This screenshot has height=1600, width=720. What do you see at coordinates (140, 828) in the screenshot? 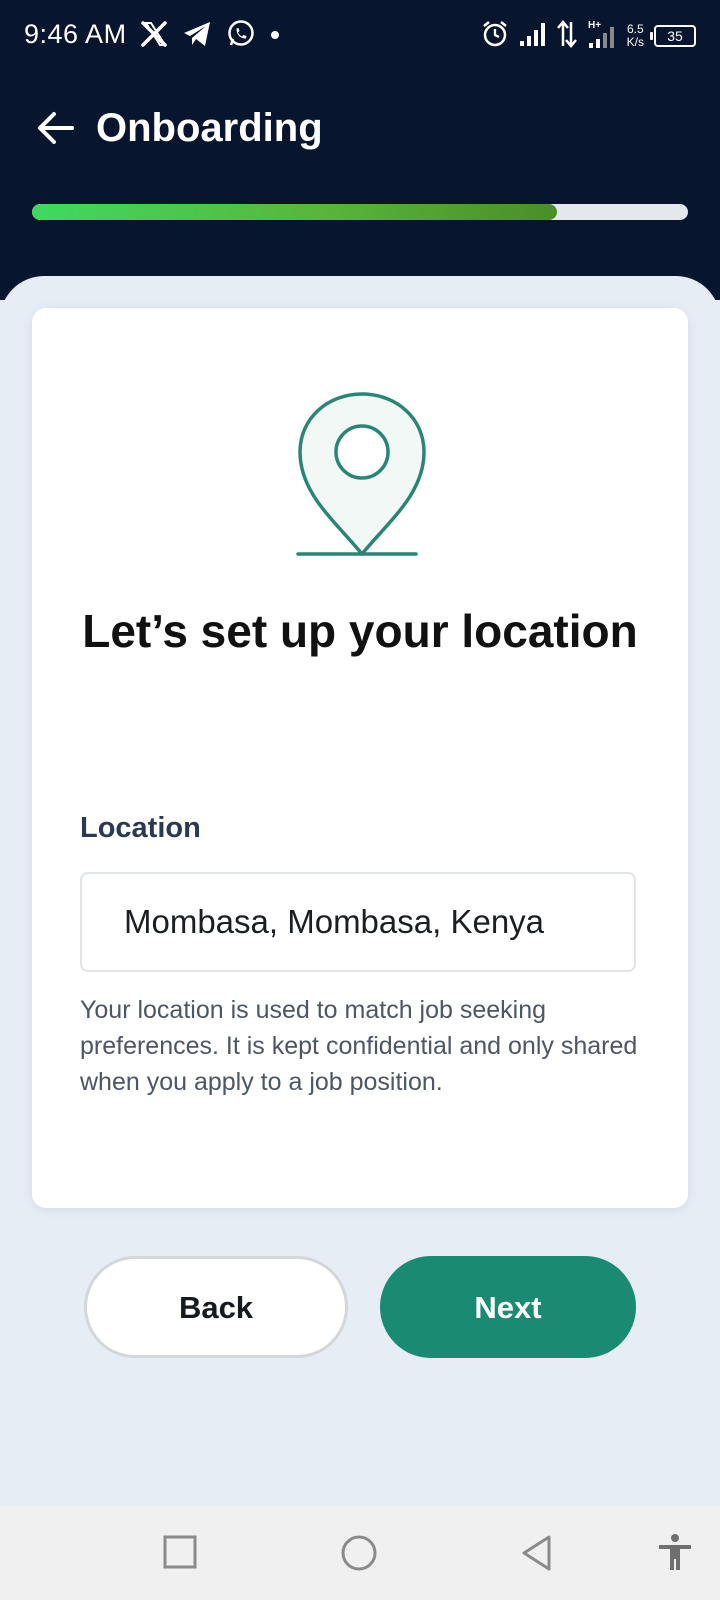
I see `location-label: Location` at bounding box center [140, 828].